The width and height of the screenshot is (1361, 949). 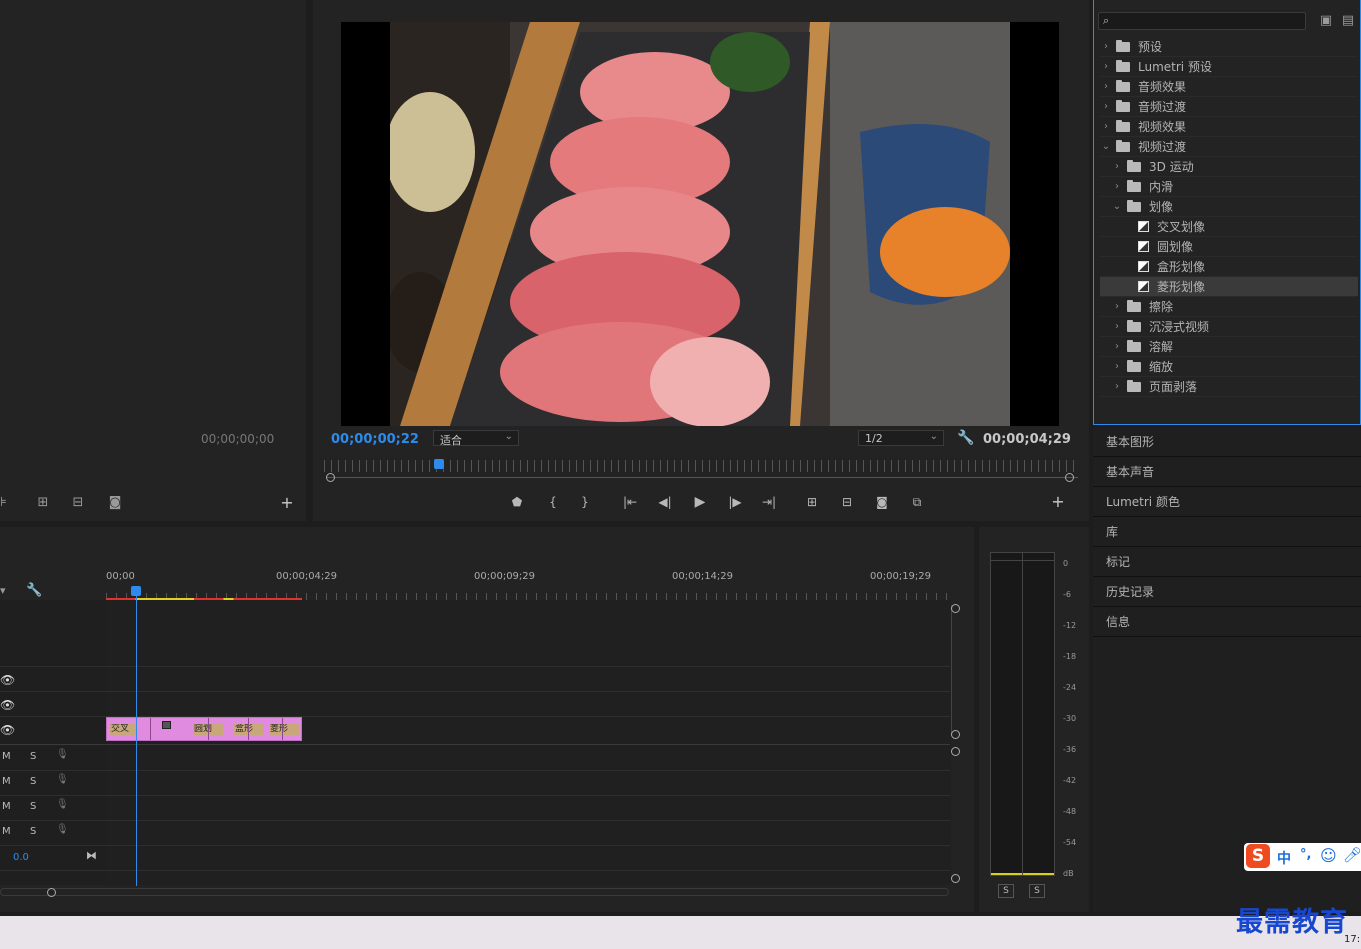 I want to click on effects-tree-item: › Lumetri 预设, so click(x=1229, y=67).